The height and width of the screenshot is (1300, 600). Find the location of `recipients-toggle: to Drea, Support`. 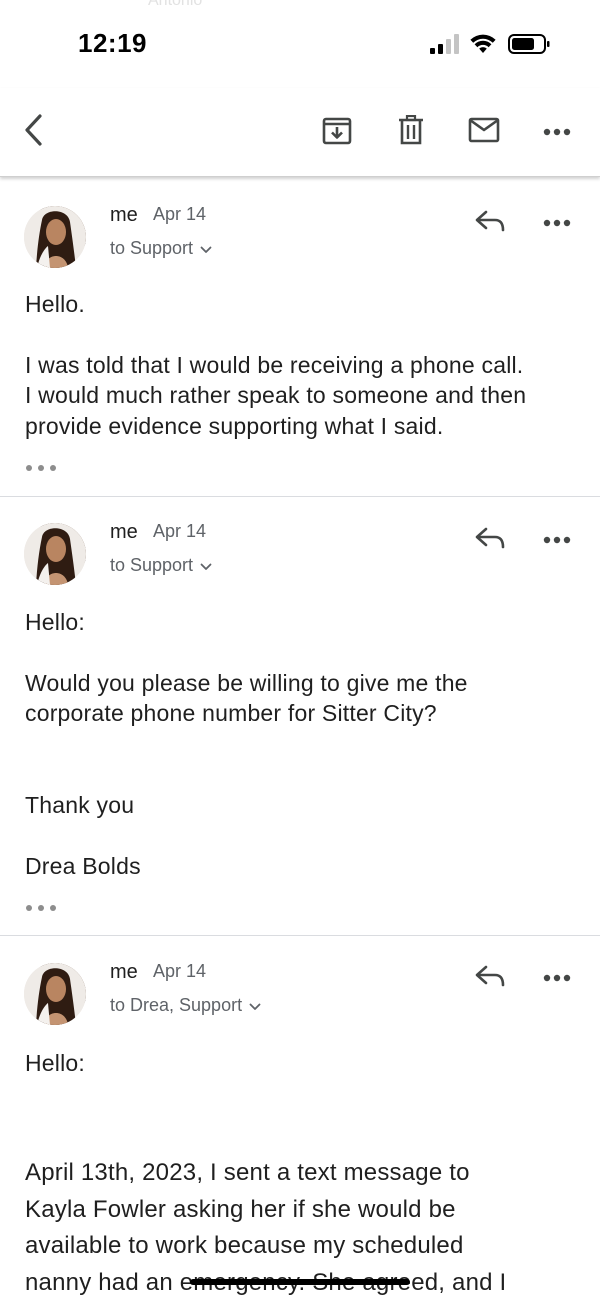

recipients-toggle: to Drea, Support is located at coordinates (185, 1005).